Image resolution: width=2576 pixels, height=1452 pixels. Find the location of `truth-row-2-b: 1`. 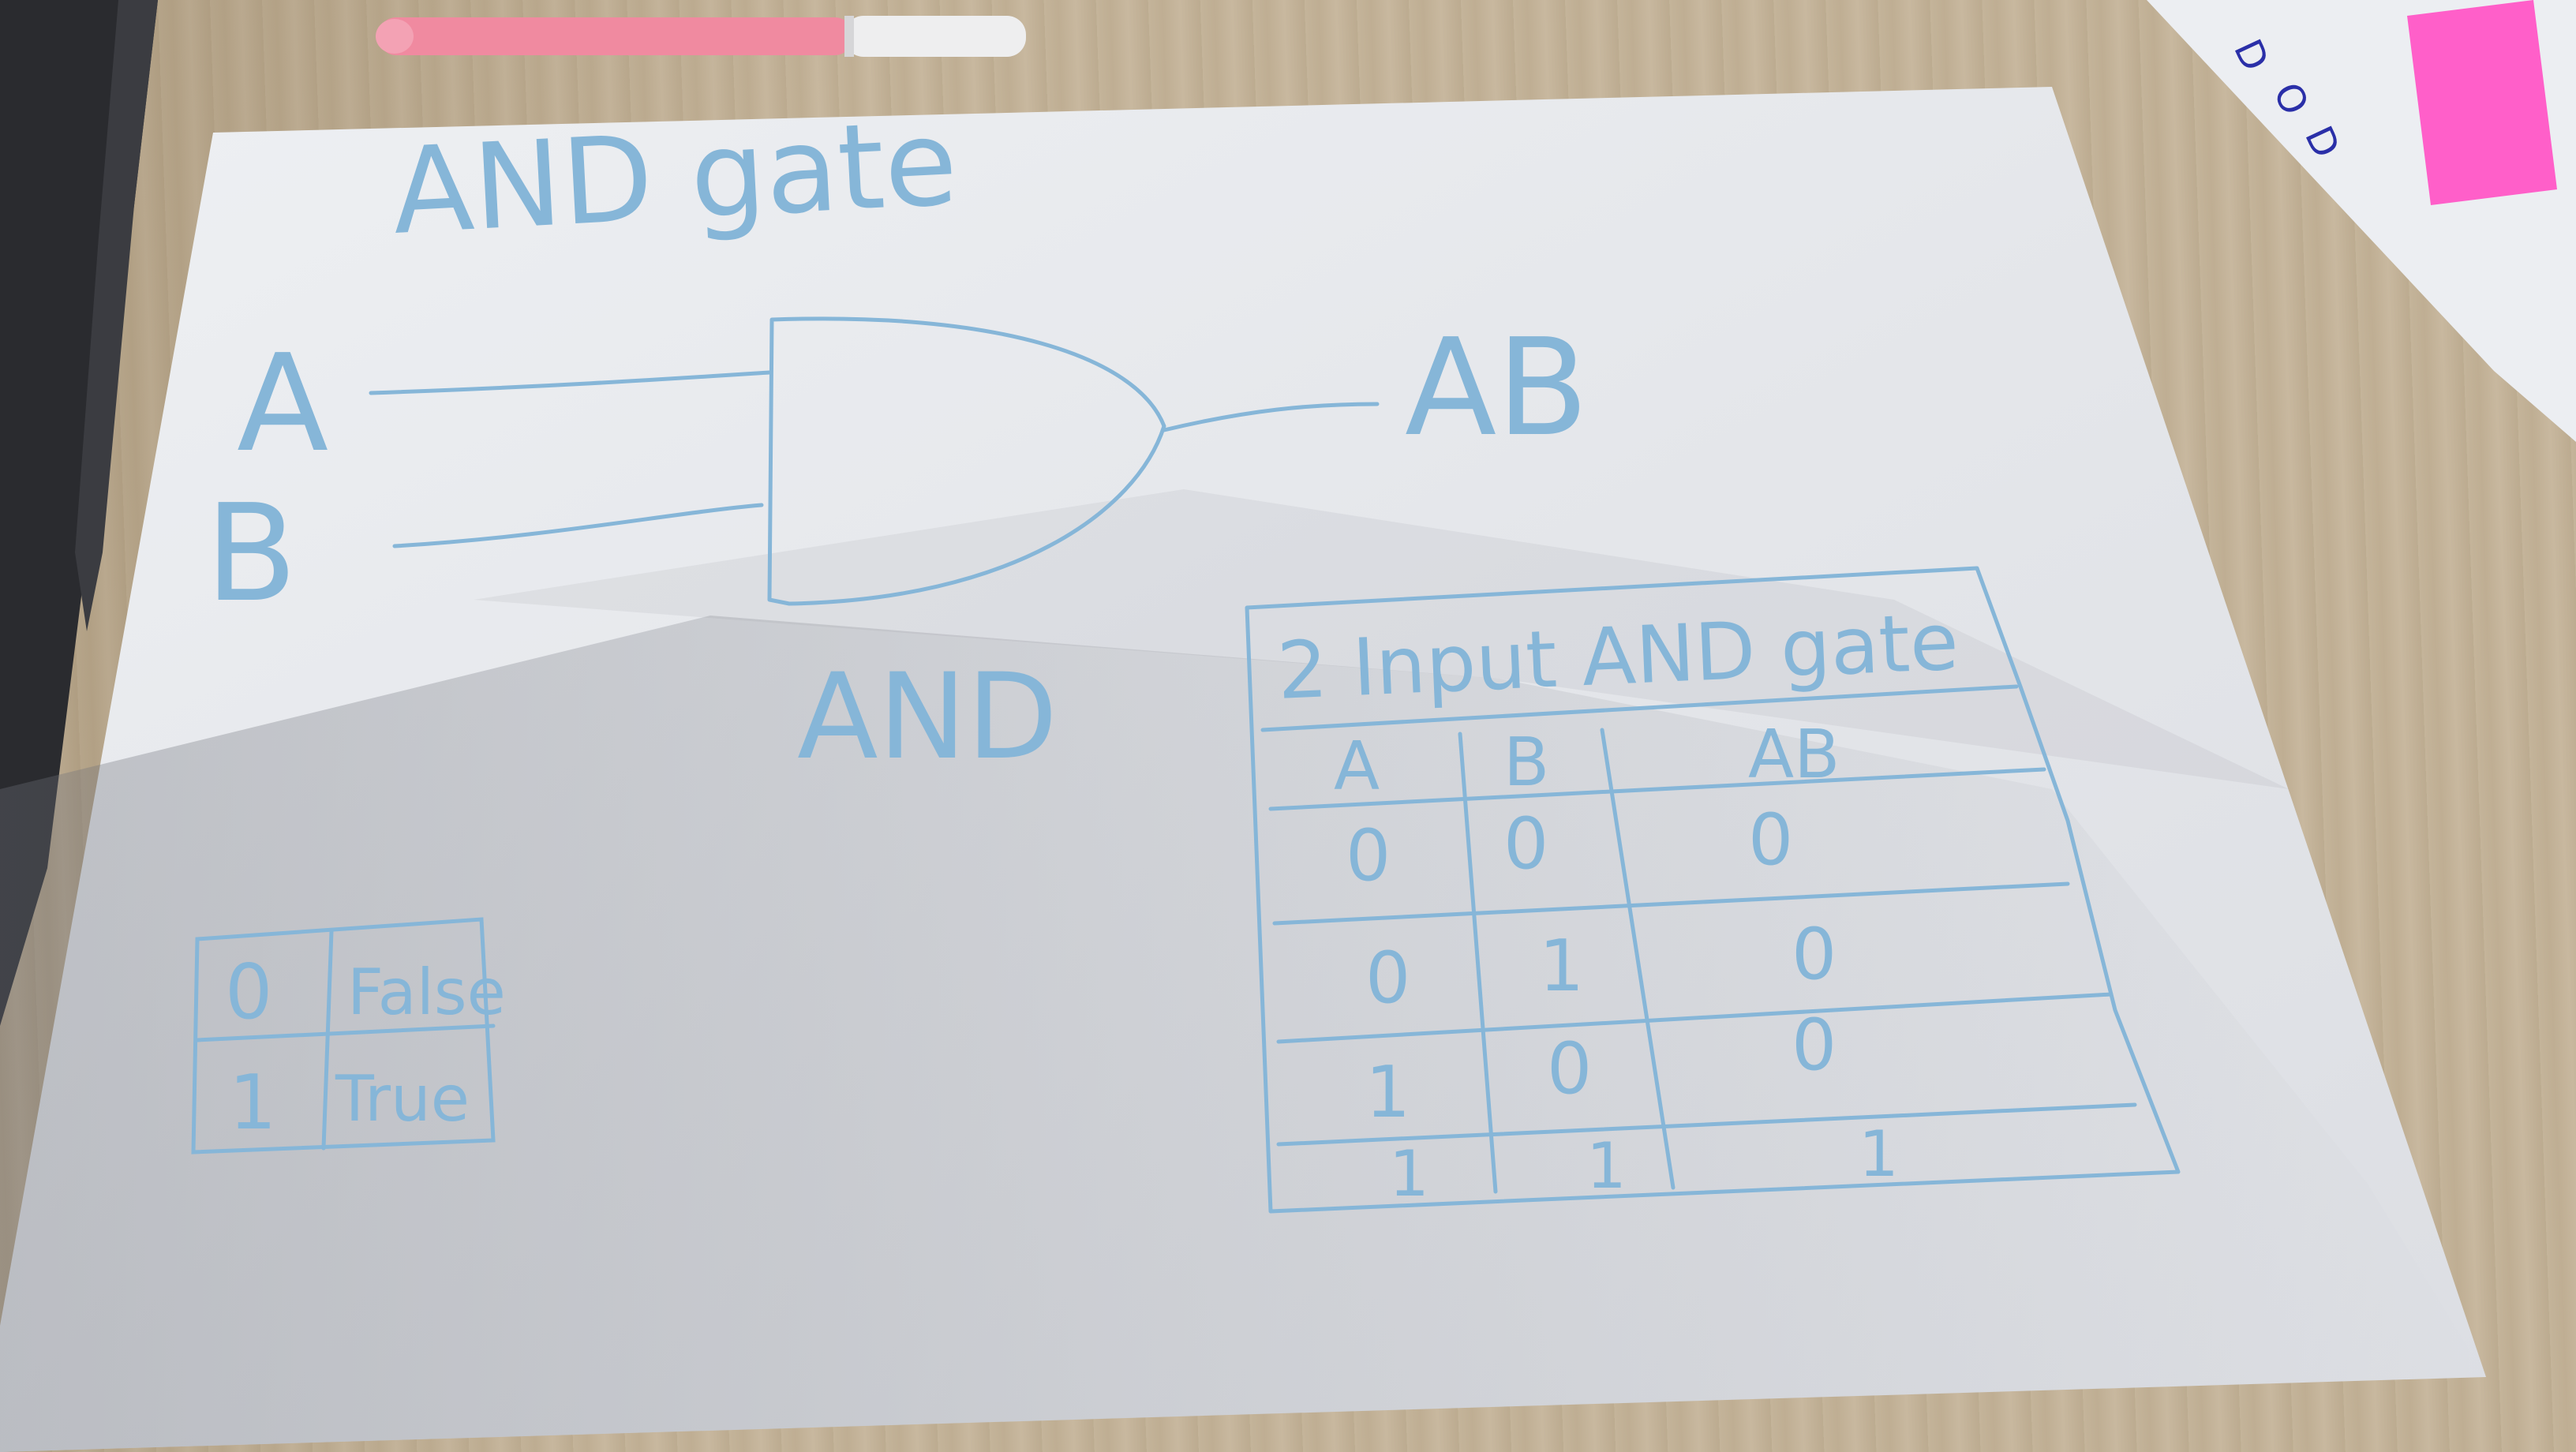

truth-row-2-b: 1 is located at coordinates (1561, 966).